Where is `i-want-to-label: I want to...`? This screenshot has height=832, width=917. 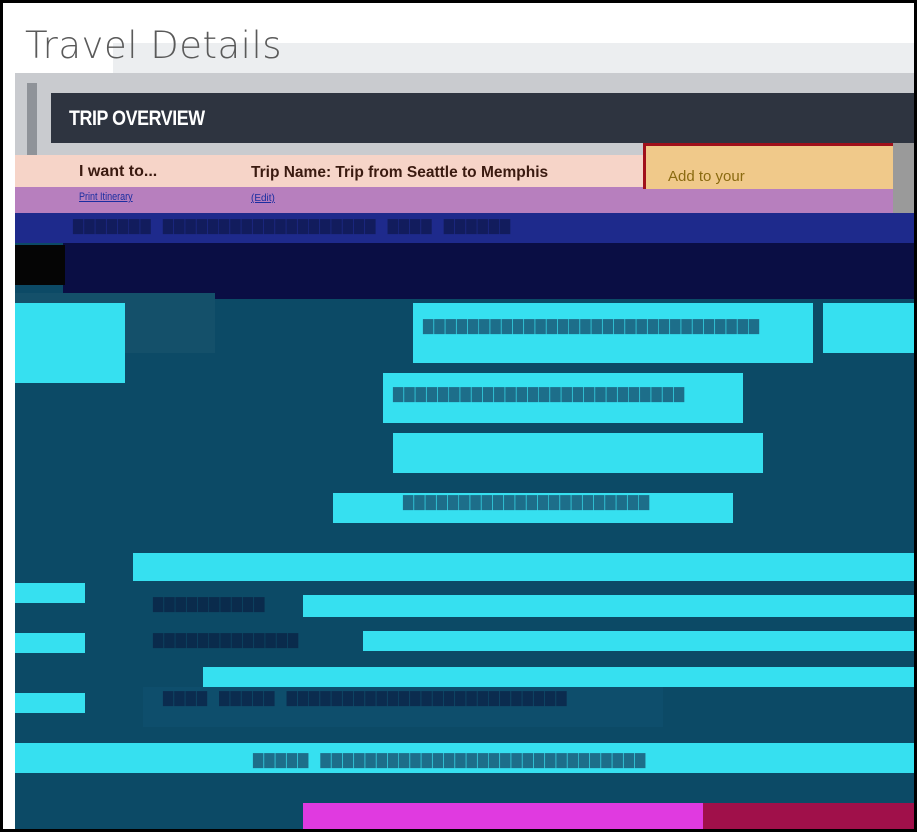 i-want-to-label: I want to... is located at coordinates (118, 171).